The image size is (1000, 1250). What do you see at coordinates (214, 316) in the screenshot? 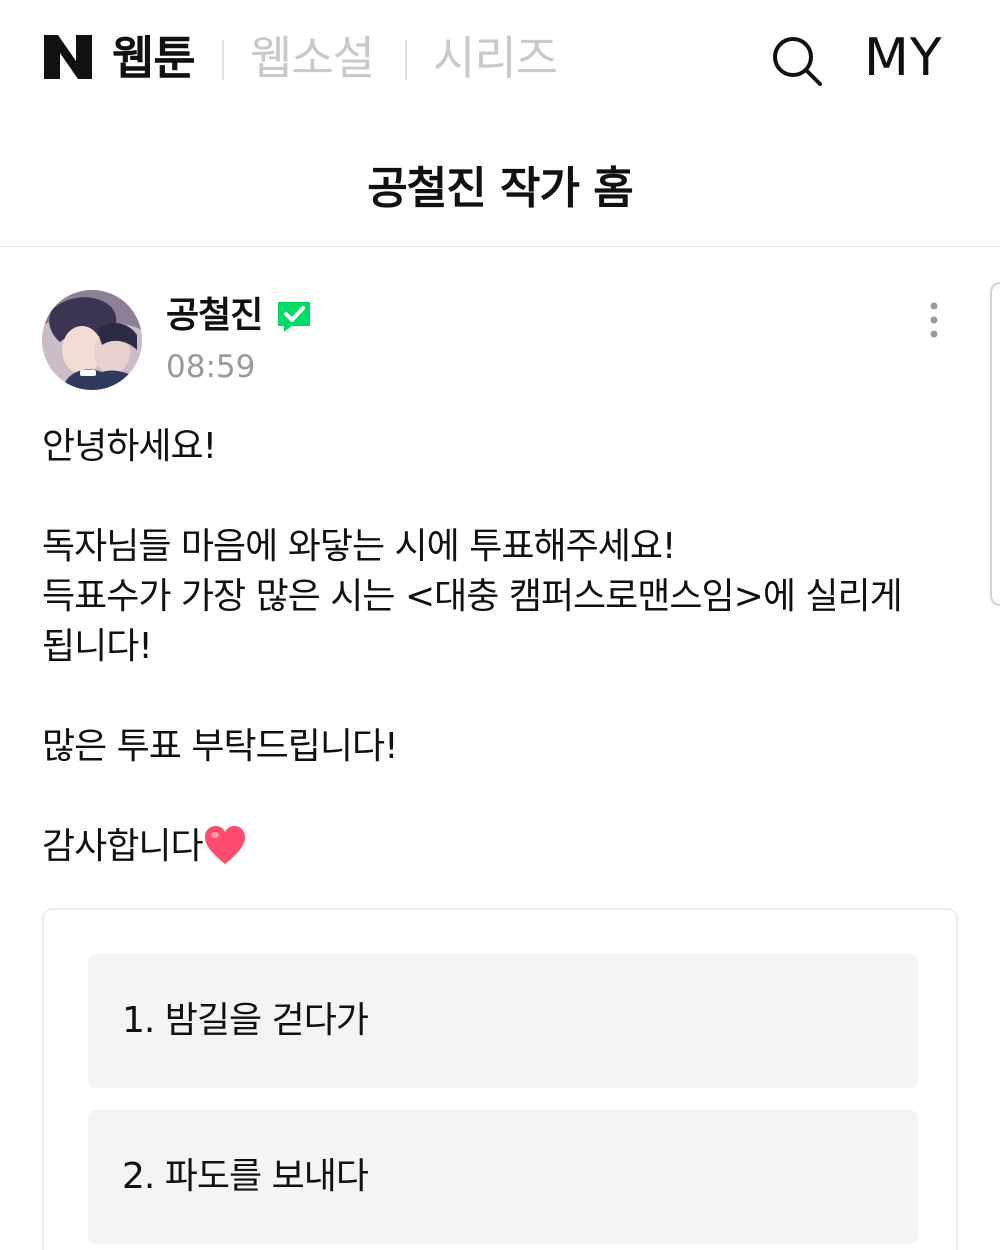
I see `author-name: 공철진` at bounding box center [214, 316].